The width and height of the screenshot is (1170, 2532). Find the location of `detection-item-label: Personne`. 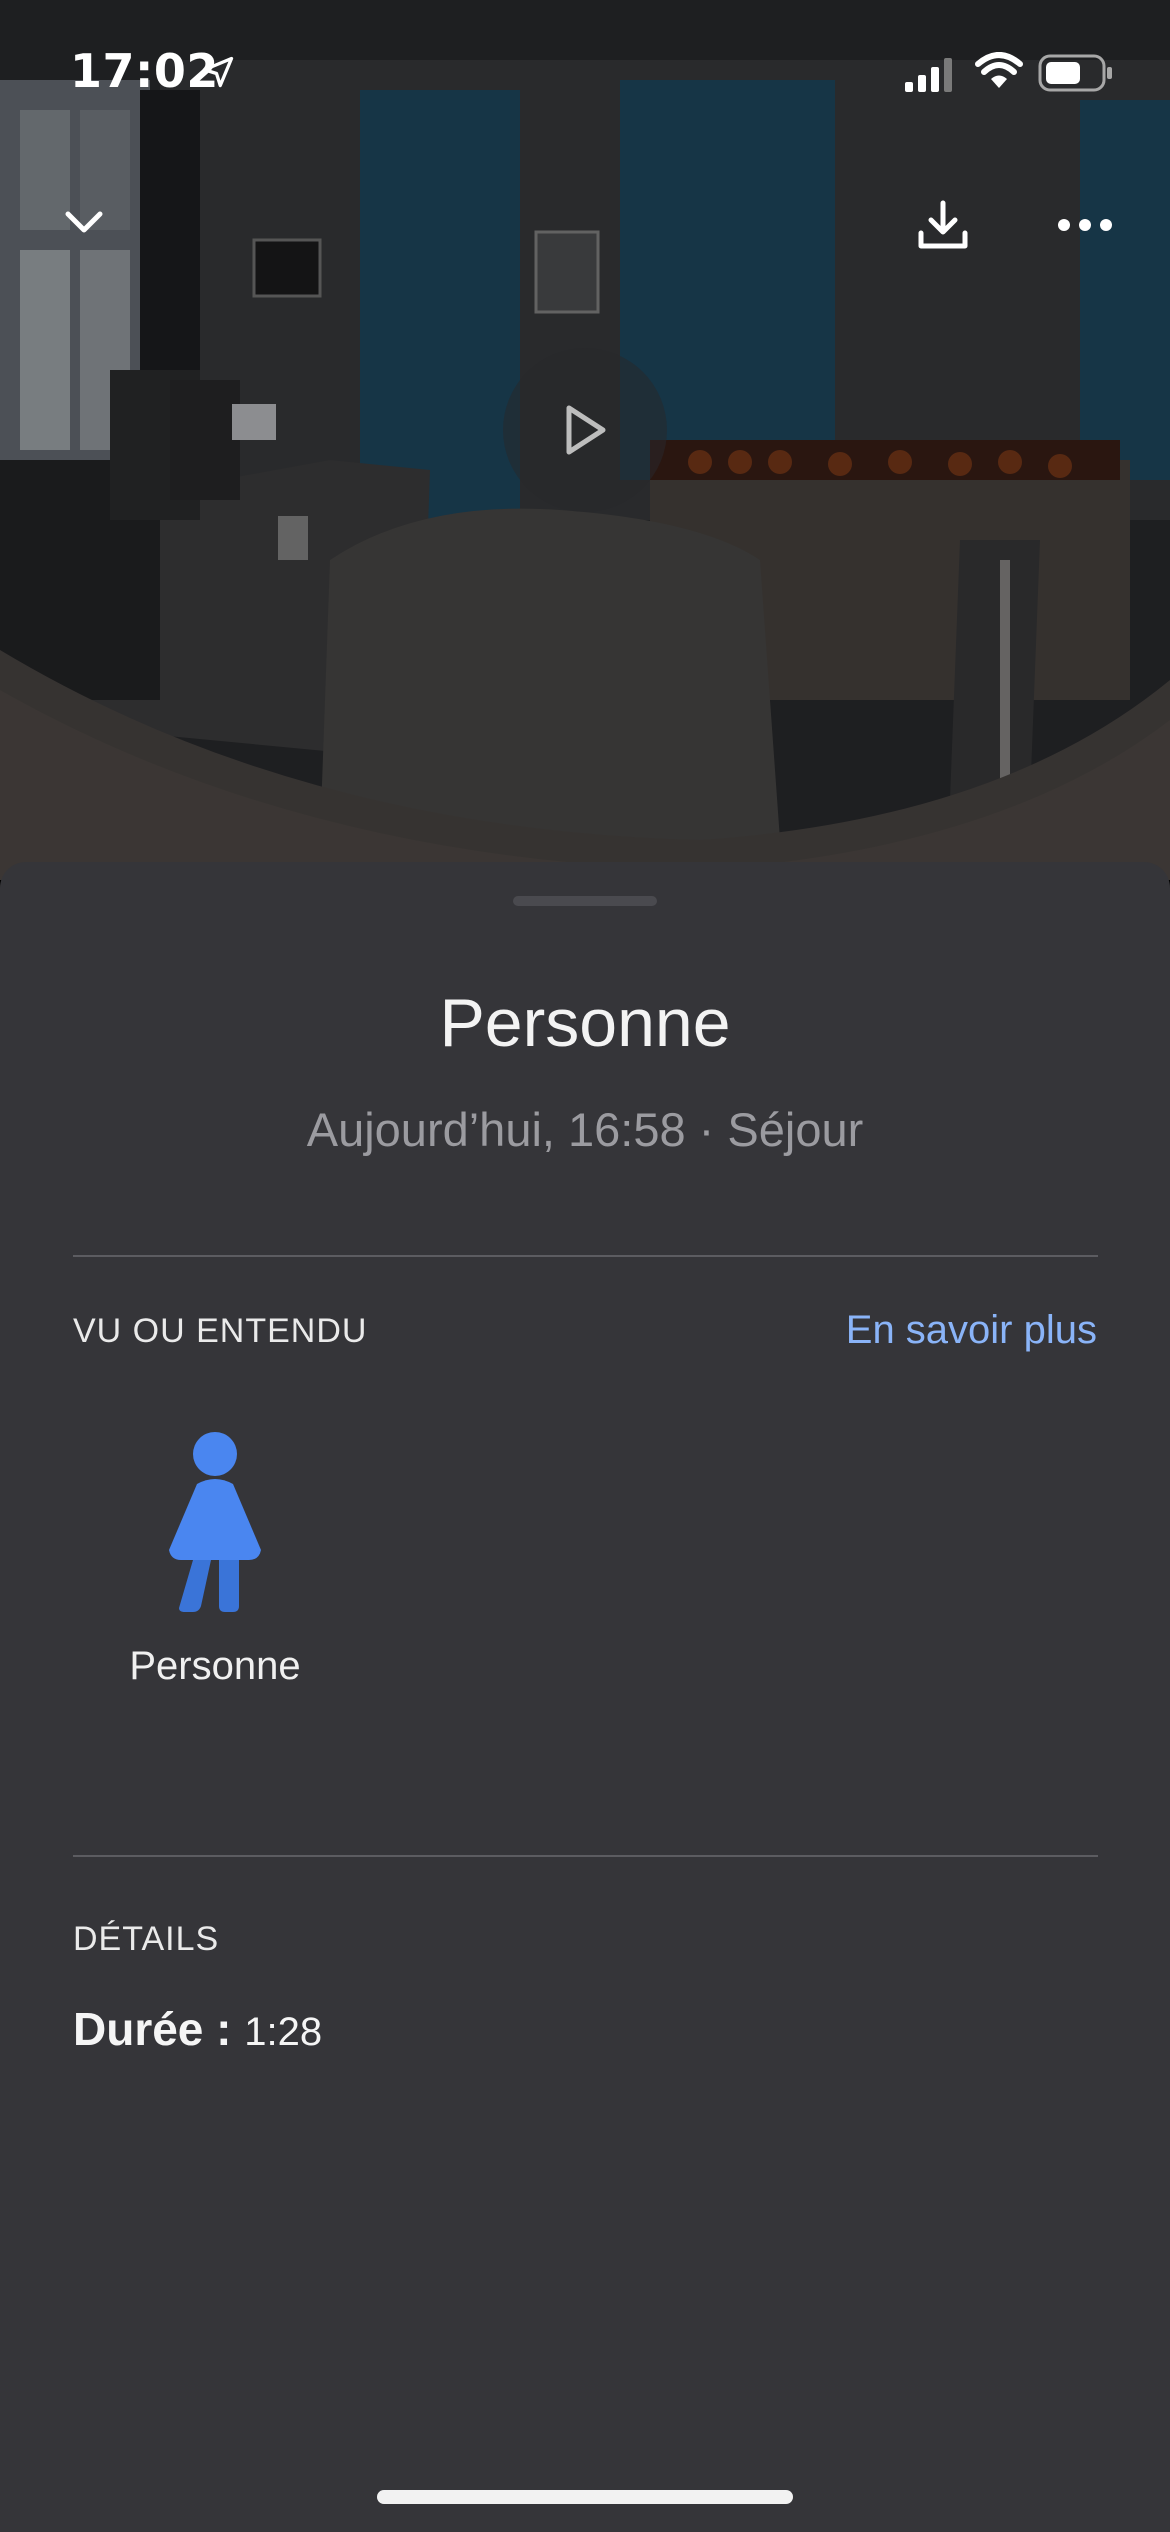

detection-item-label: Personne is located at coordinates (215, 1666).